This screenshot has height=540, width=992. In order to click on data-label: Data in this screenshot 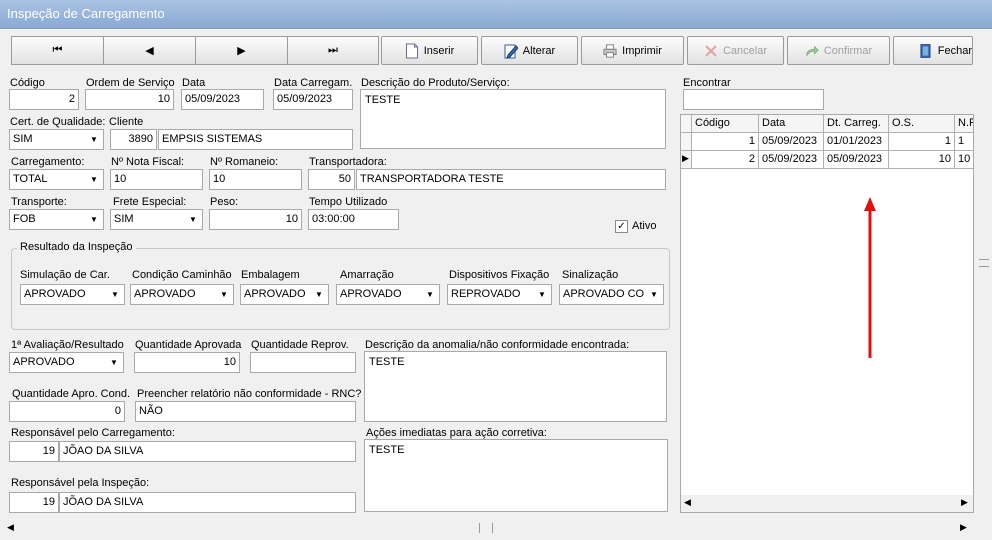, I will do `click(194, 83)`.